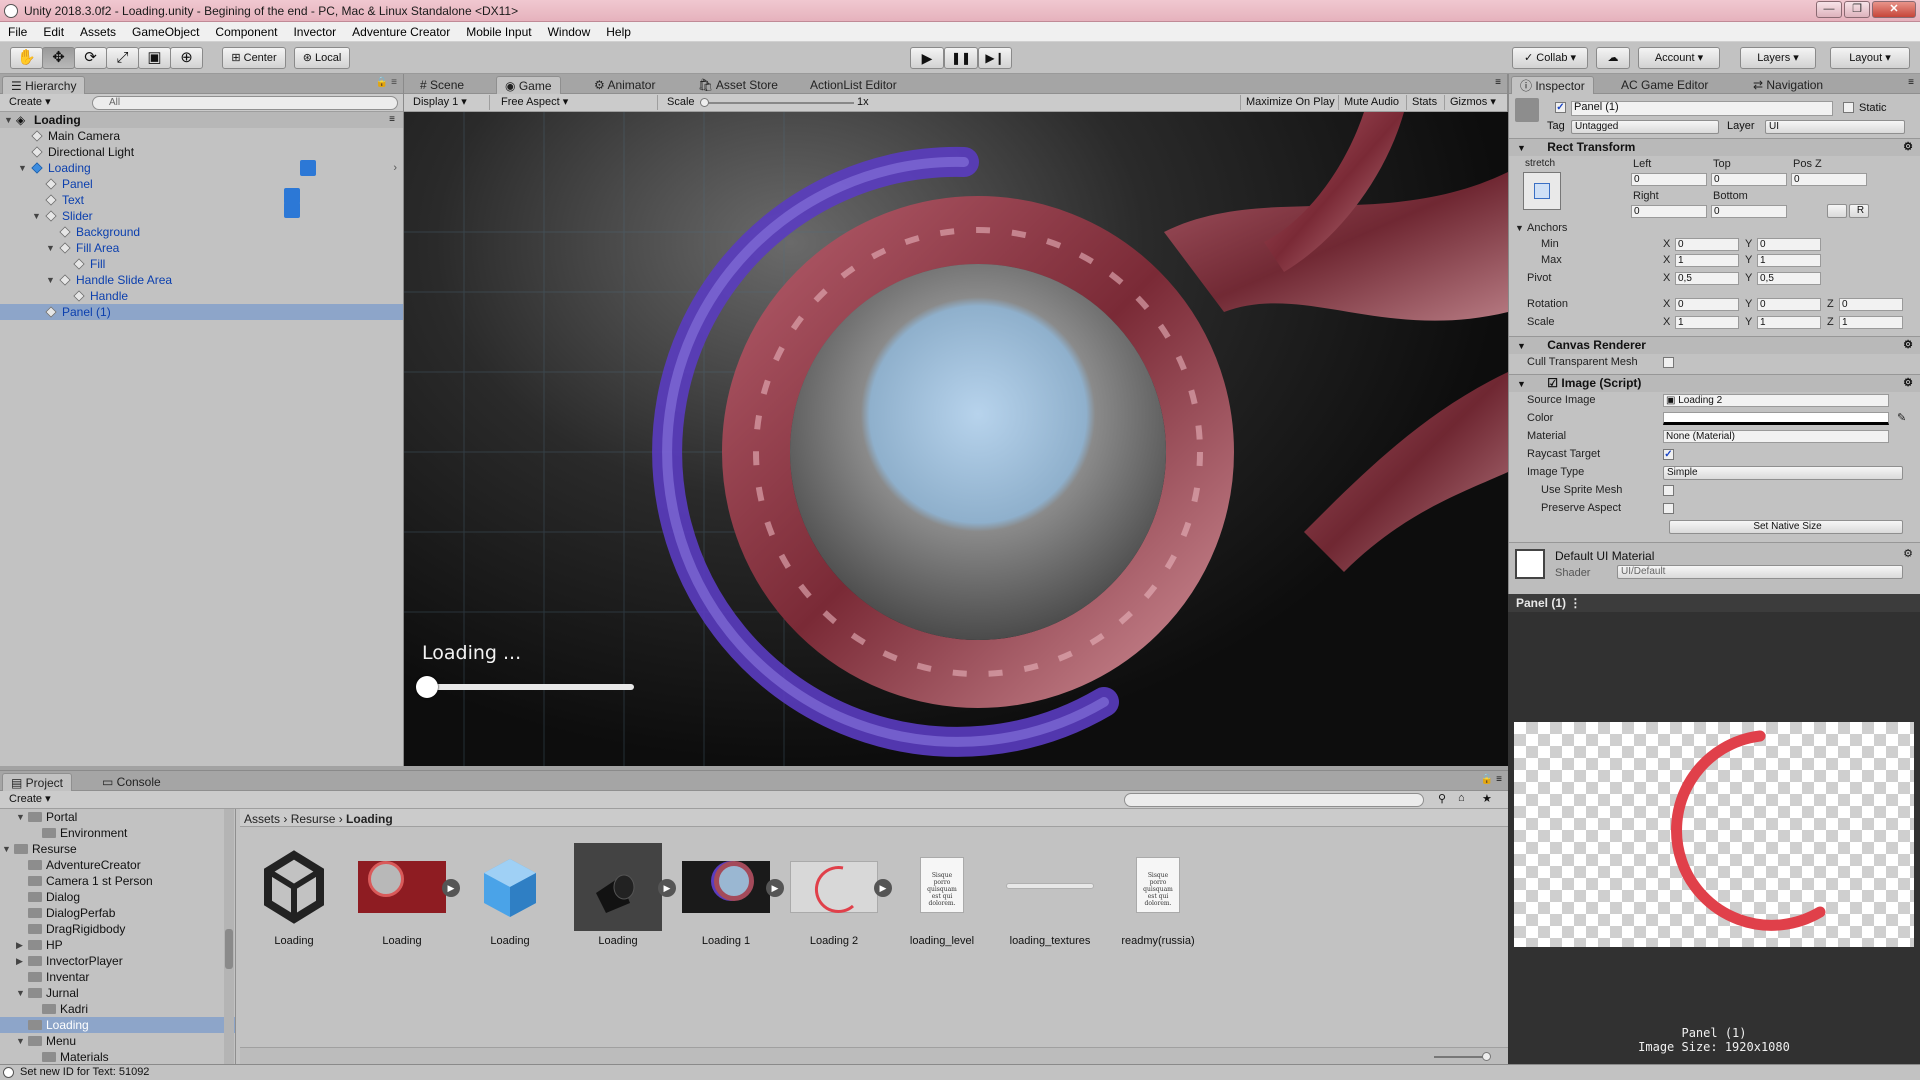 This screenshot has width=1920, height=1080. What do you see at coordinates (1668, 362) in the screenshot?
I see `cull-transparent-checkbox` at bounding box center [1668, 362].